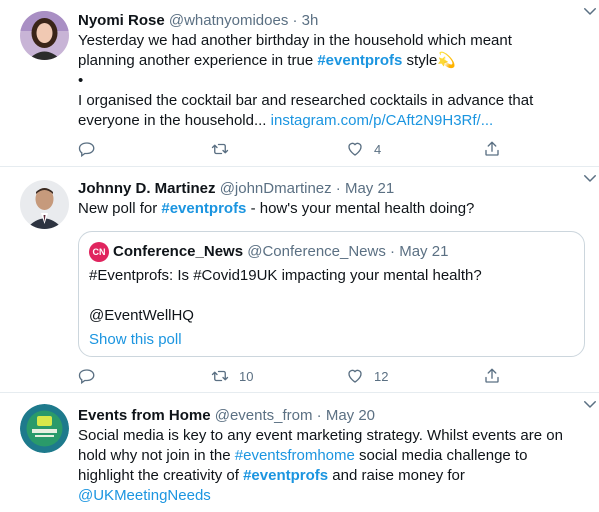 This screenshot has height=512, width=599. I want to click on author-handle: @events_from, so click(264, 415).